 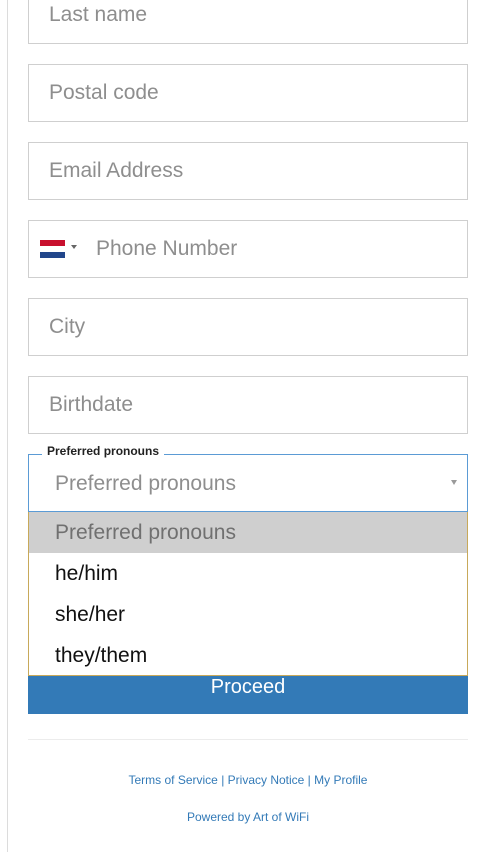 What do you see at coordinates (248, 817) in the screenshot?
I see `powered-by-link: Powered by Art of WiFi` at bounding box center [248, 817].